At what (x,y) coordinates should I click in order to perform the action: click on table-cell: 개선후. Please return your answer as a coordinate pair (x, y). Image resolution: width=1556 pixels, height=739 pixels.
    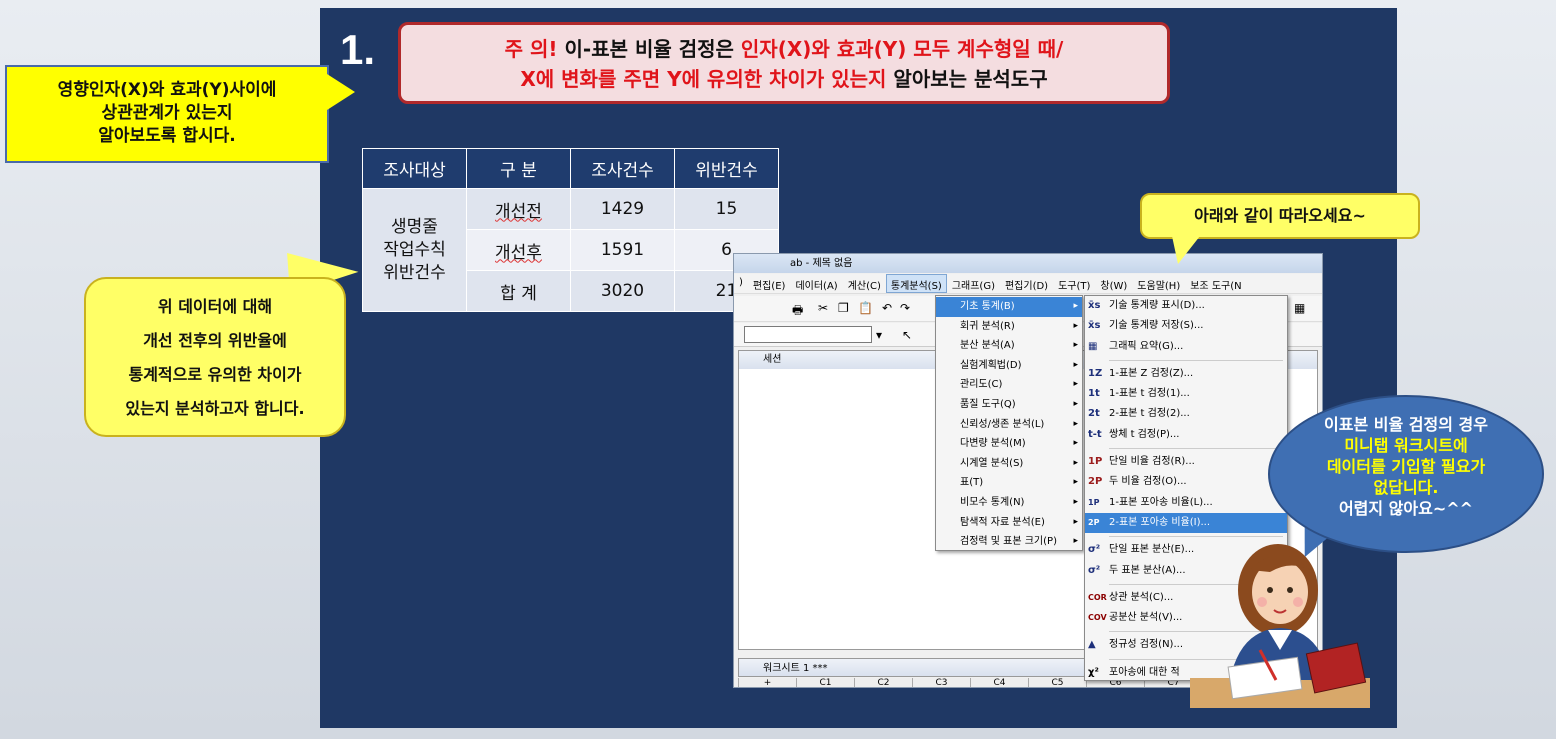
    Looking at the image, I should click on (518, 250).